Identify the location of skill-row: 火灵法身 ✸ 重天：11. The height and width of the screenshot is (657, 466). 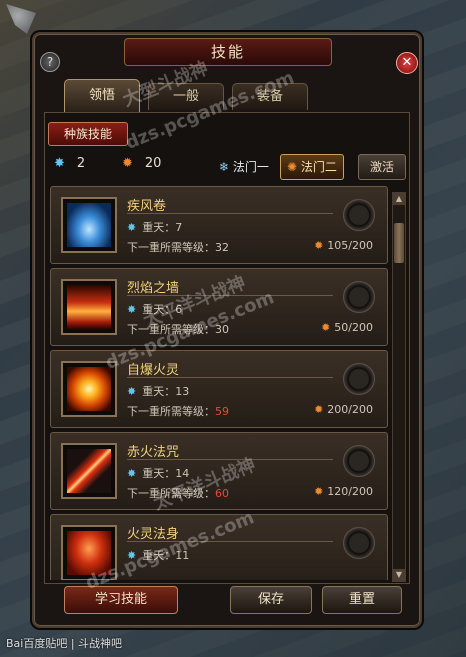
(219, 547).